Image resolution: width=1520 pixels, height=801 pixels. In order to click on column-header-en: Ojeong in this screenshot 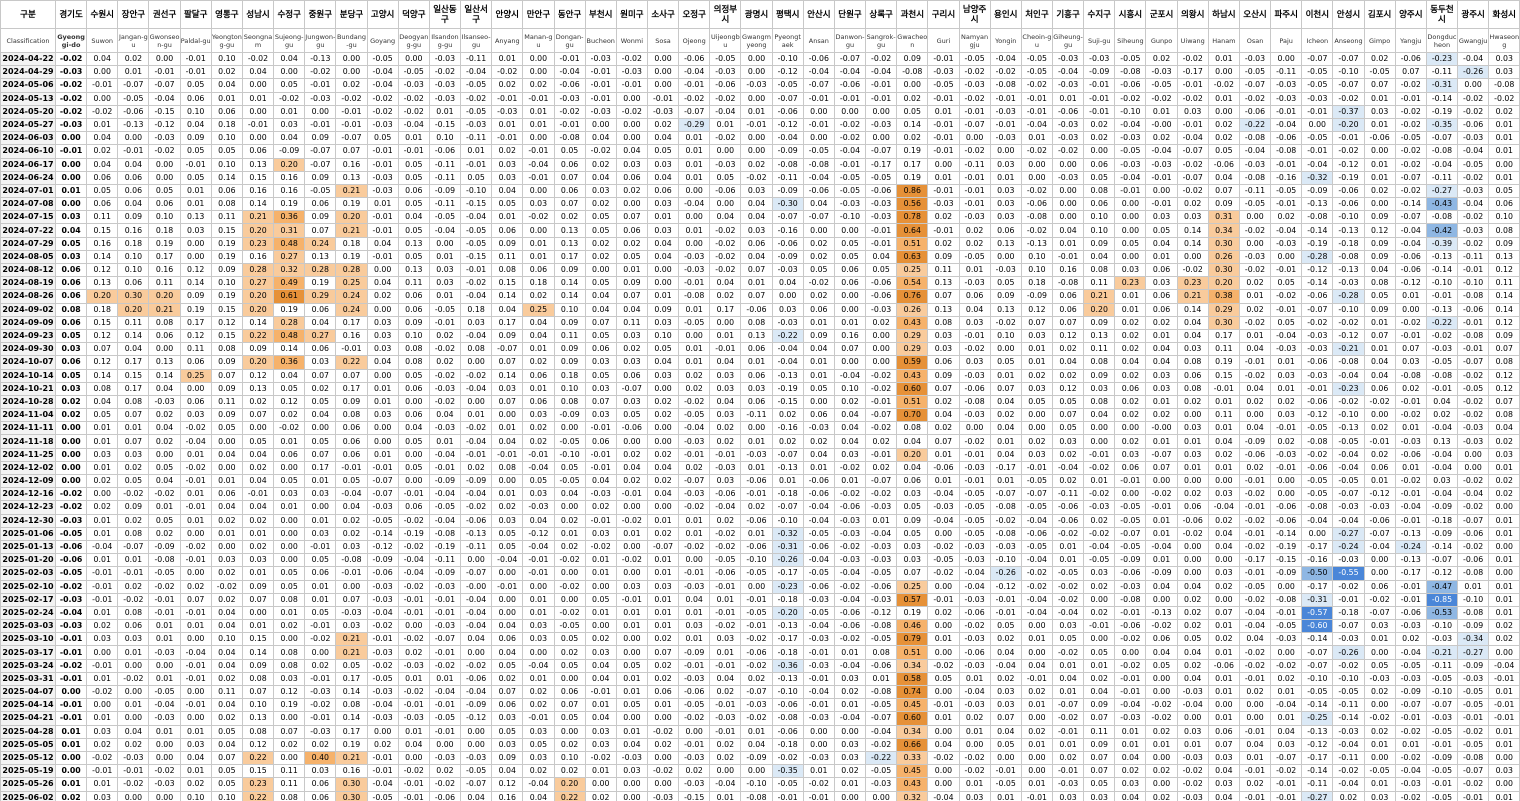, I will do `click(694, 40)`.